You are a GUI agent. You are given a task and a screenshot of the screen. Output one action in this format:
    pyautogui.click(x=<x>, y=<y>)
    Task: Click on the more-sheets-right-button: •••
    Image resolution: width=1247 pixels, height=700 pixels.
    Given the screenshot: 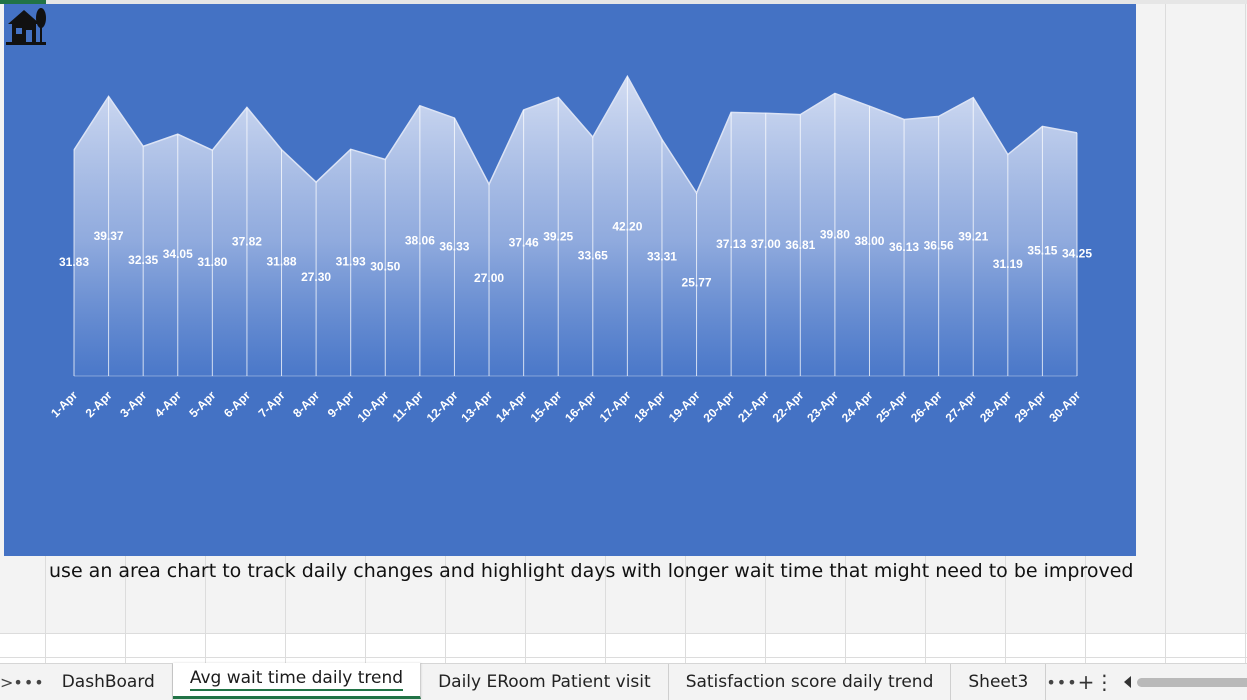 What is the action you would take?
    pyautogui.click(x=1061, y=682)
    